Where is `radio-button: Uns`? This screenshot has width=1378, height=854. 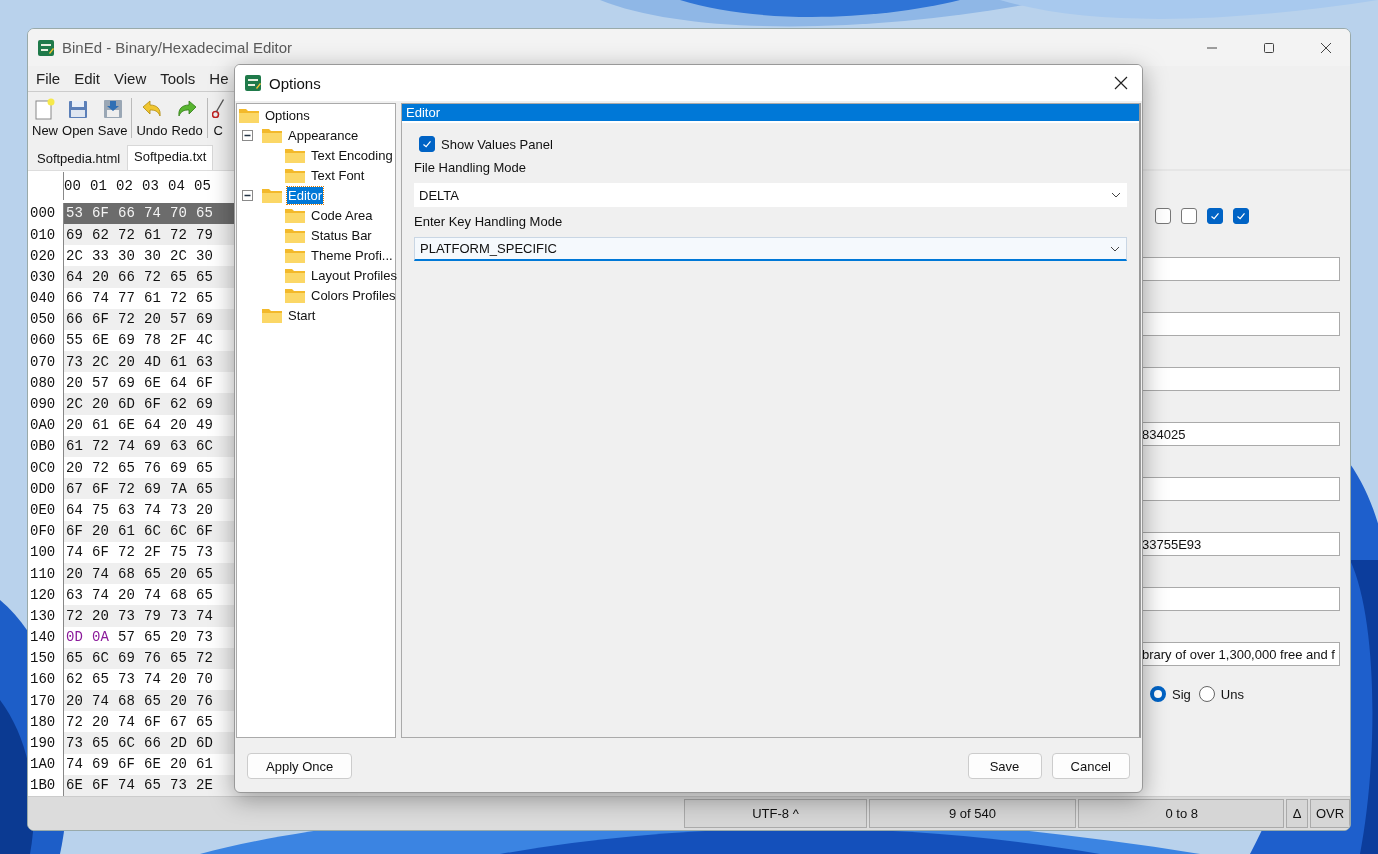
radio-button: Uns is located at coordinates (1221, 694).